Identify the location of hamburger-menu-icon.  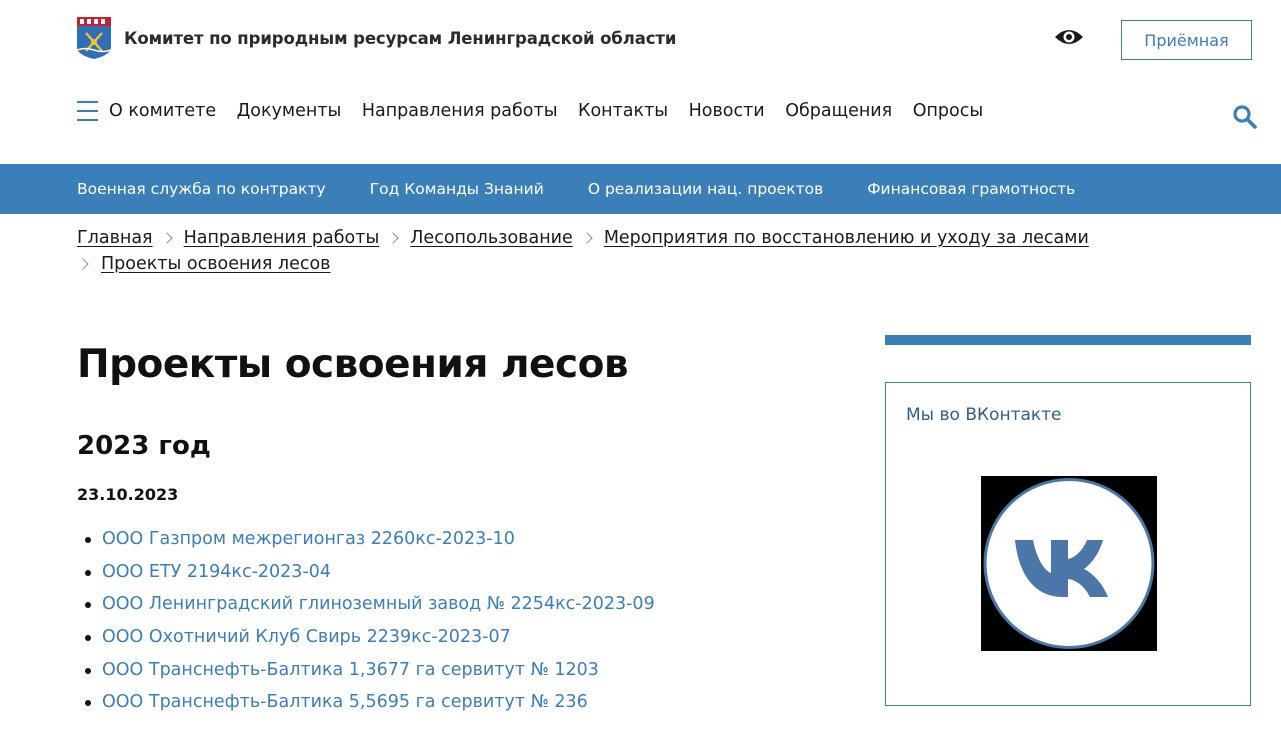
(87, 111).